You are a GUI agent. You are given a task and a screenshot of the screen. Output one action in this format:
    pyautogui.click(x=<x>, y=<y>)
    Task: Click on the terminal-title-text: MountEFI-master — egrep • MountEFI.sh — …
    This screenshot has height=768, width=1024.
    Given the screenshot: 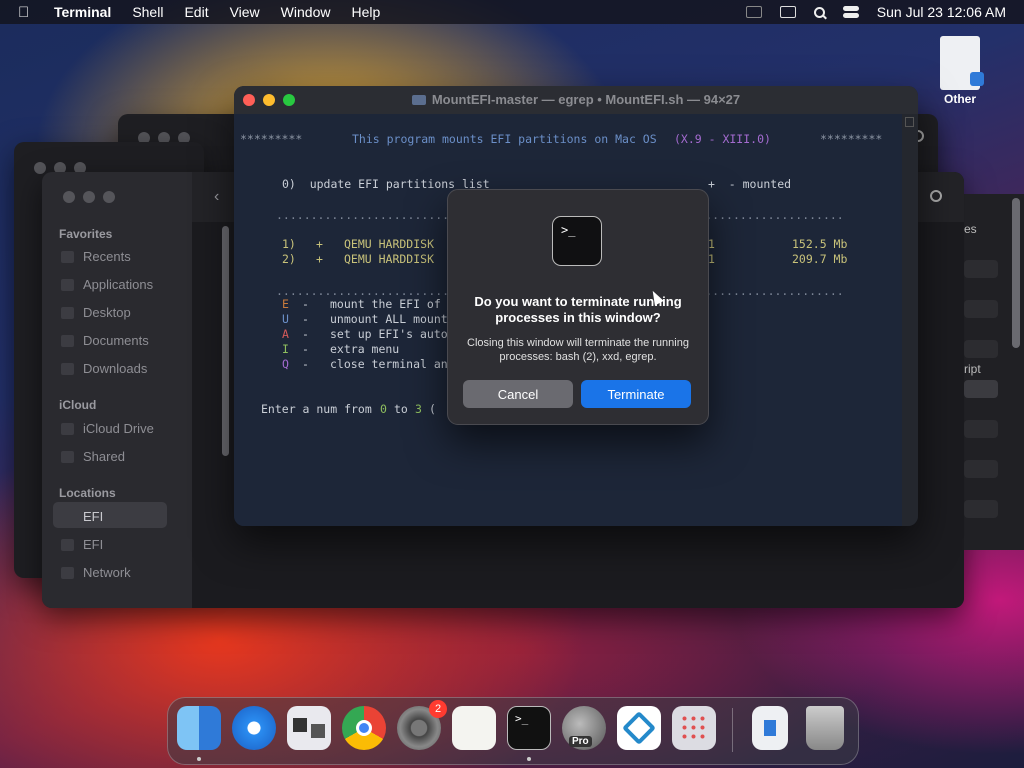 What is the action you would take?
    pyautogui.click(x=586, y=99)
    